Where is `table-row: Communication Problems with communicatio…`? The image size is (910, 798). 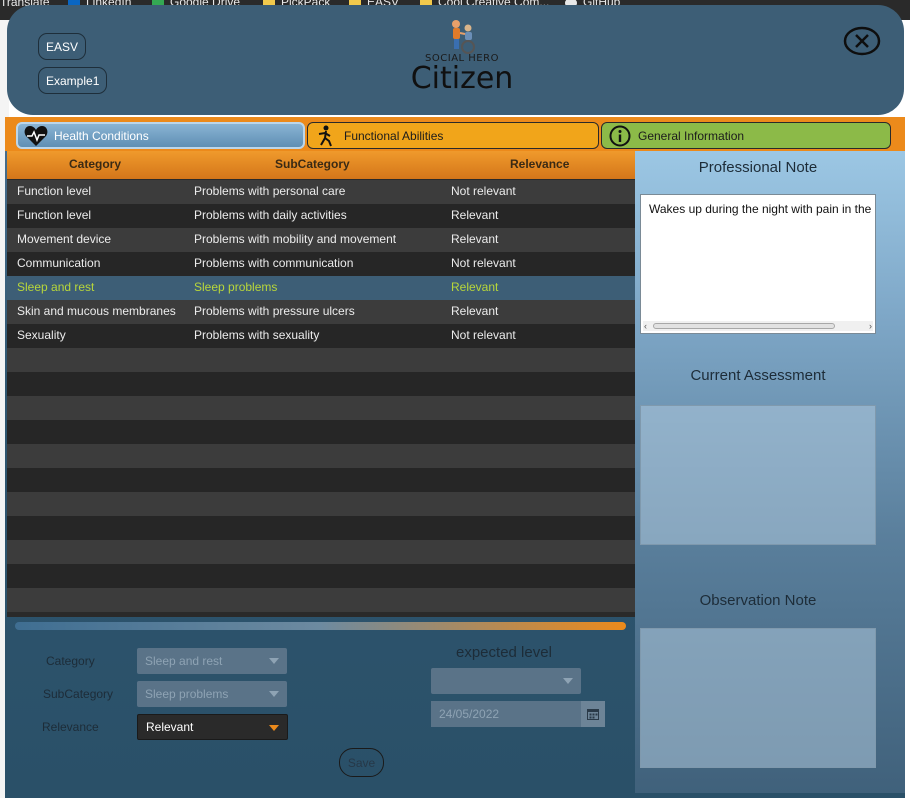 table-row: Communication Problems with communicatio… is located at coordinates (321, 264).